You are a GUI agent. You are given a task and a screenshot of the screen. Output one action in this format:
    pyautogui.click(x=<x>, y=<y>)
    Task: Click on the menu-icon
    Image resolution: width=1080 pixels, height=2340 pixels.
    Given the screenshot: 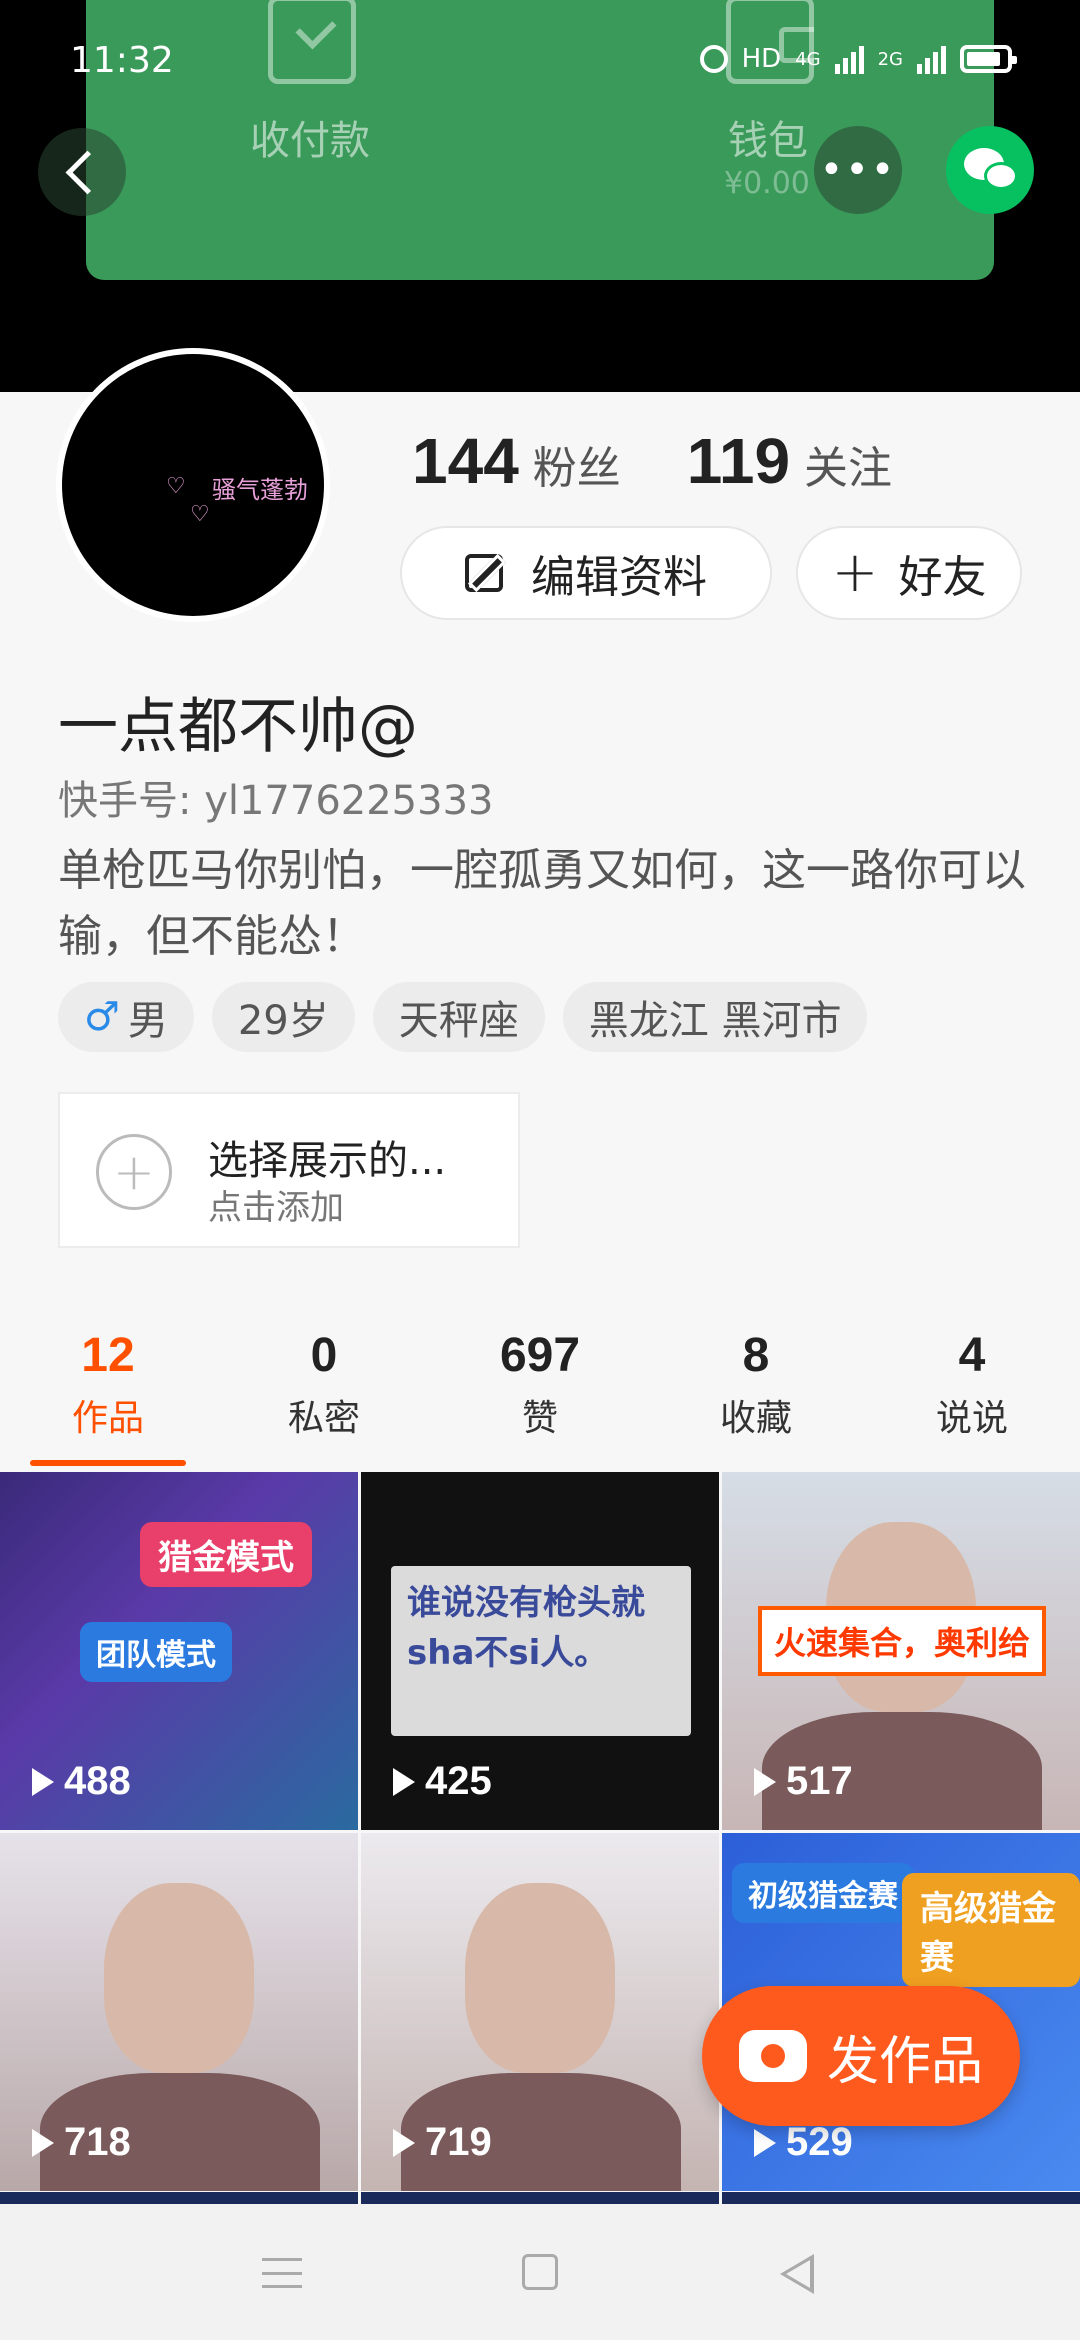 What is the action you would take?
    pyautogui.click(x=282, y=2273)
    